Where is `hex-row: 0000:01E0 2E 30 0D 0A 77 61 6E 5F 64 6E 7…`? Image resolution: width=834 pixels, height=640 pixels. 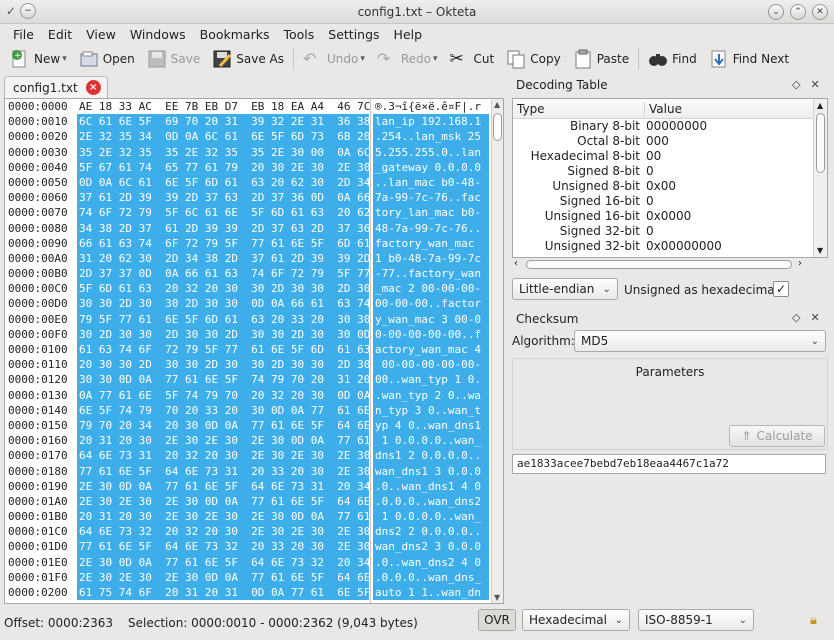
hex-row: 0000:01E0 2E 30 0D 0A 77 61 6E 5F 64 6E 7… is located at coordinates (249, 562).